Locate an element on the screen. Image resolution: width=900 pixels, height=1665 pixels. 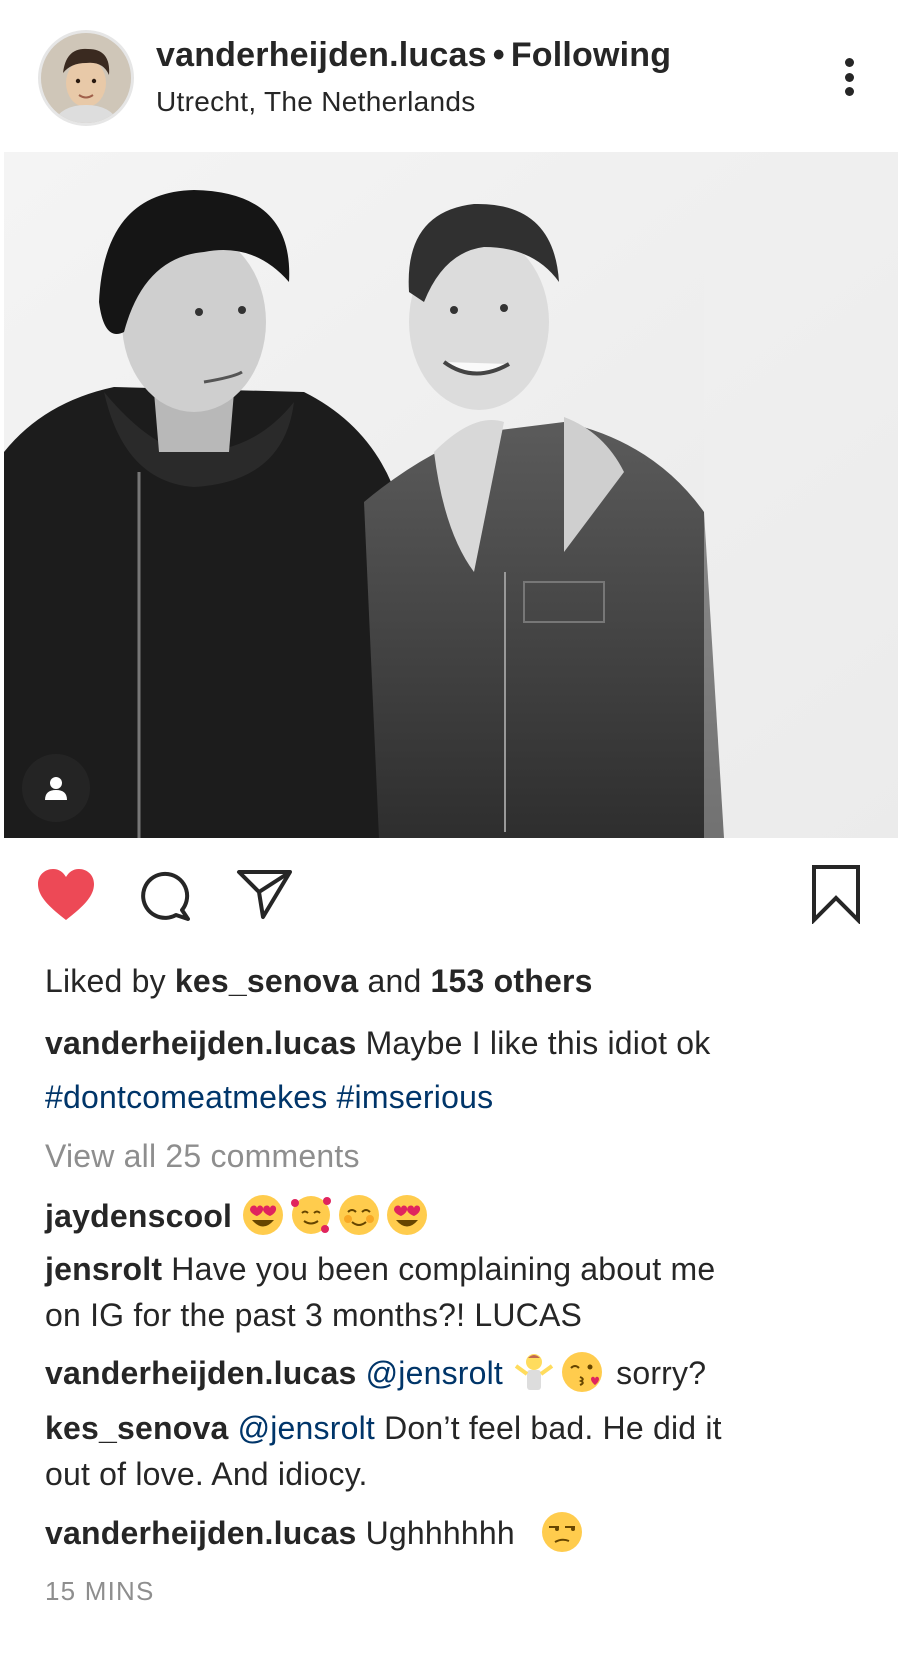
action-bar is located at coordinates (450, 896).